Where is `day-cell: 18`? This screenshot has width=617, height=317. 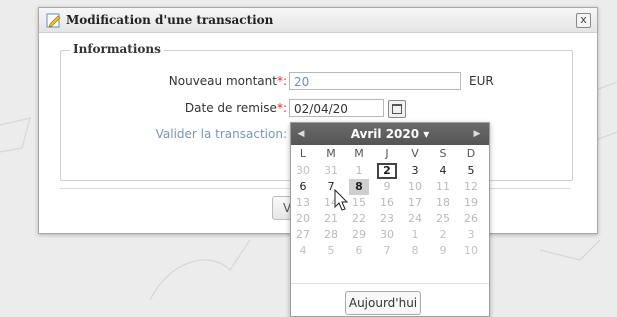
day-cell: 18 is located at coordinates (443, 203).